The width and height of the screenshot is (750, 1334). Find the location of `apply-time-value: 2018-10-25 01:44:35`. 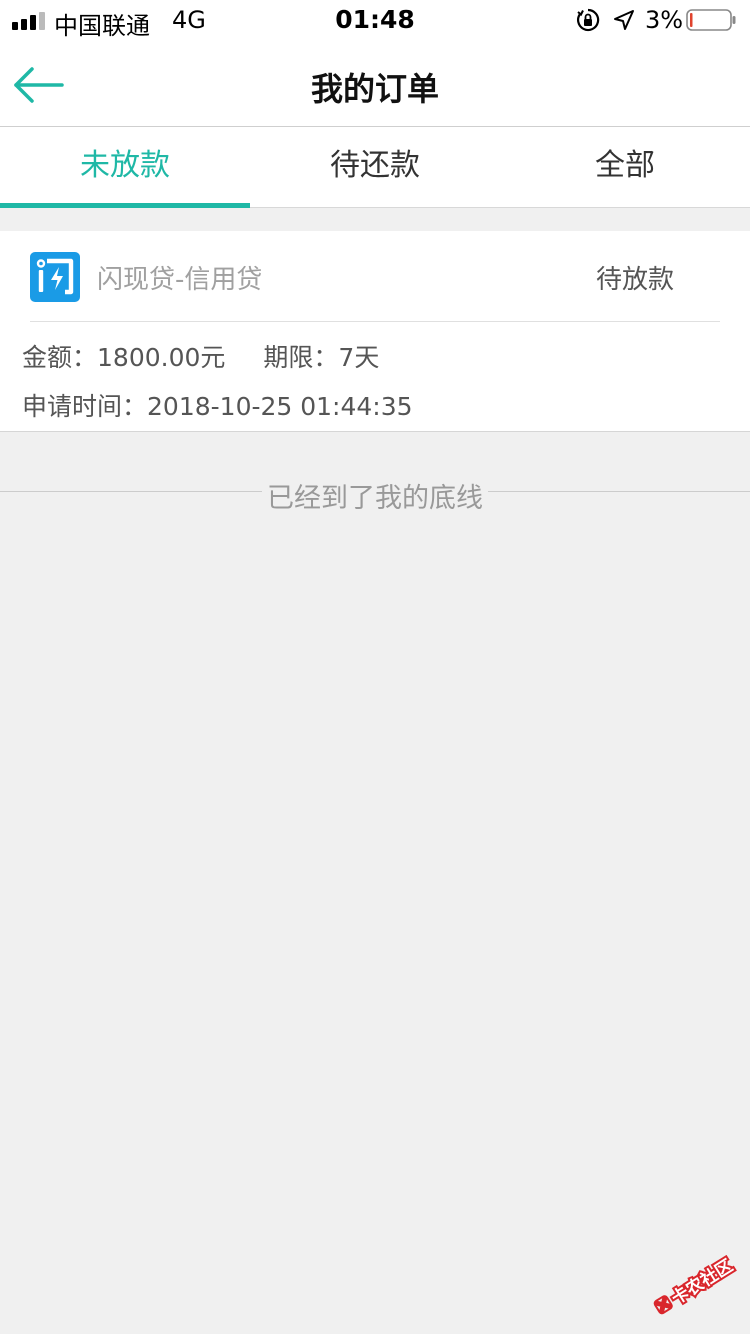

apply-time-value: 2018-10-25 01:44:35 is located at coordinates (280, 406).